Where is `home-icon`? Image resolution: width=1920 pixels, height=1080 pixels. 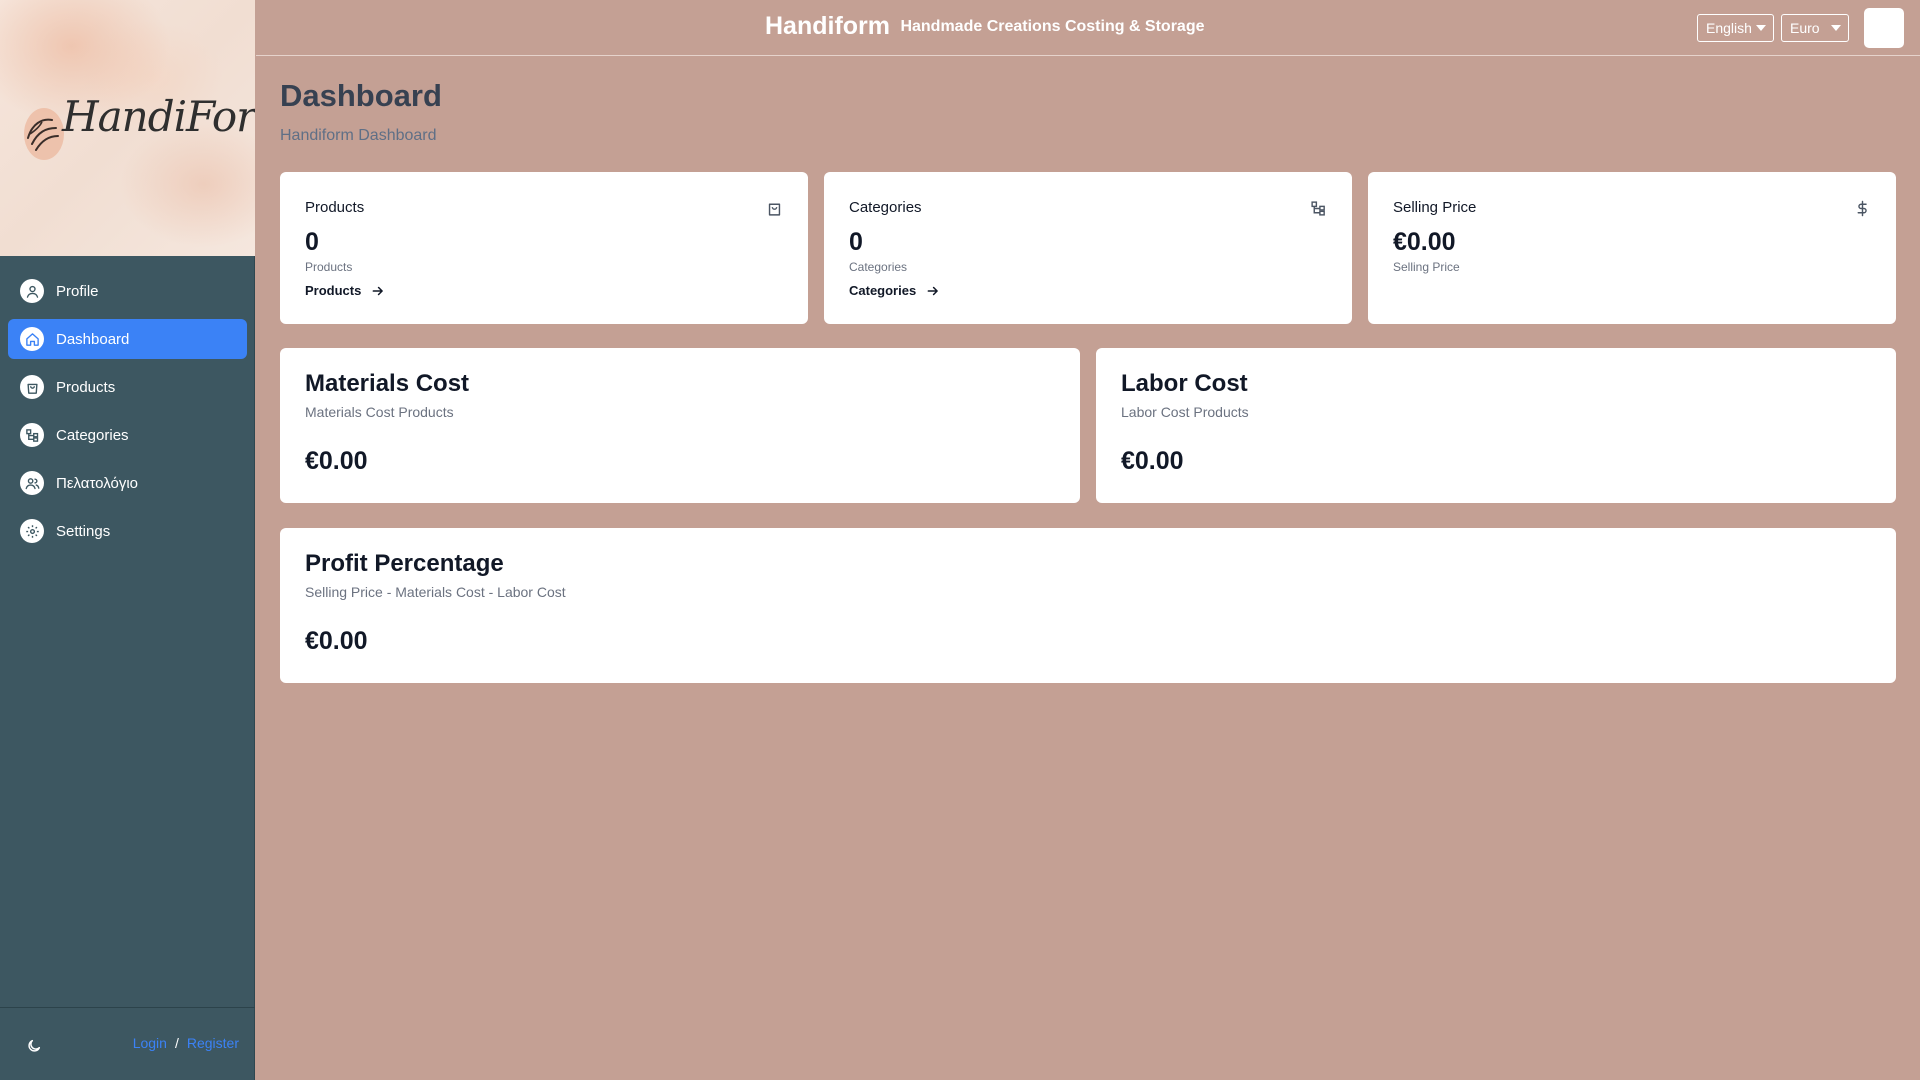
home-icon is located at coordinates (32, 339).